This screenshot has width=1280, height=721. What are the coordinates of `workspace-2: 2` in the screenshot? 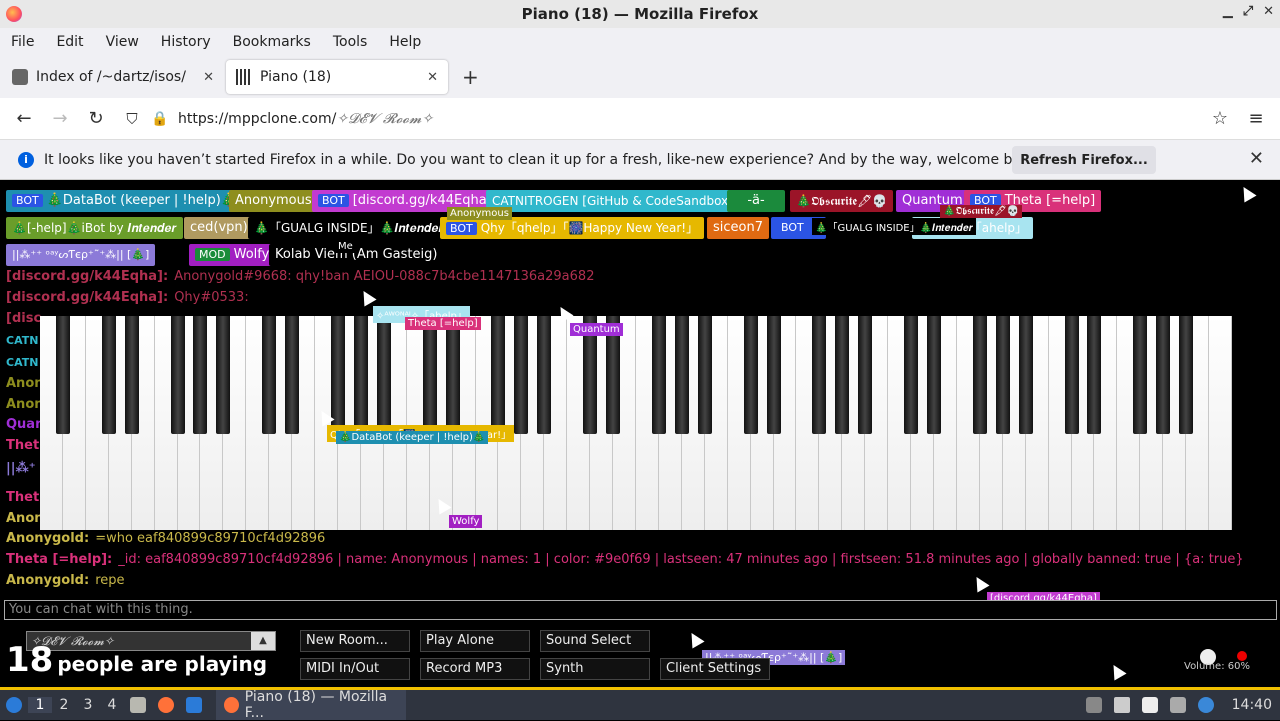 It's located at (64, 705).